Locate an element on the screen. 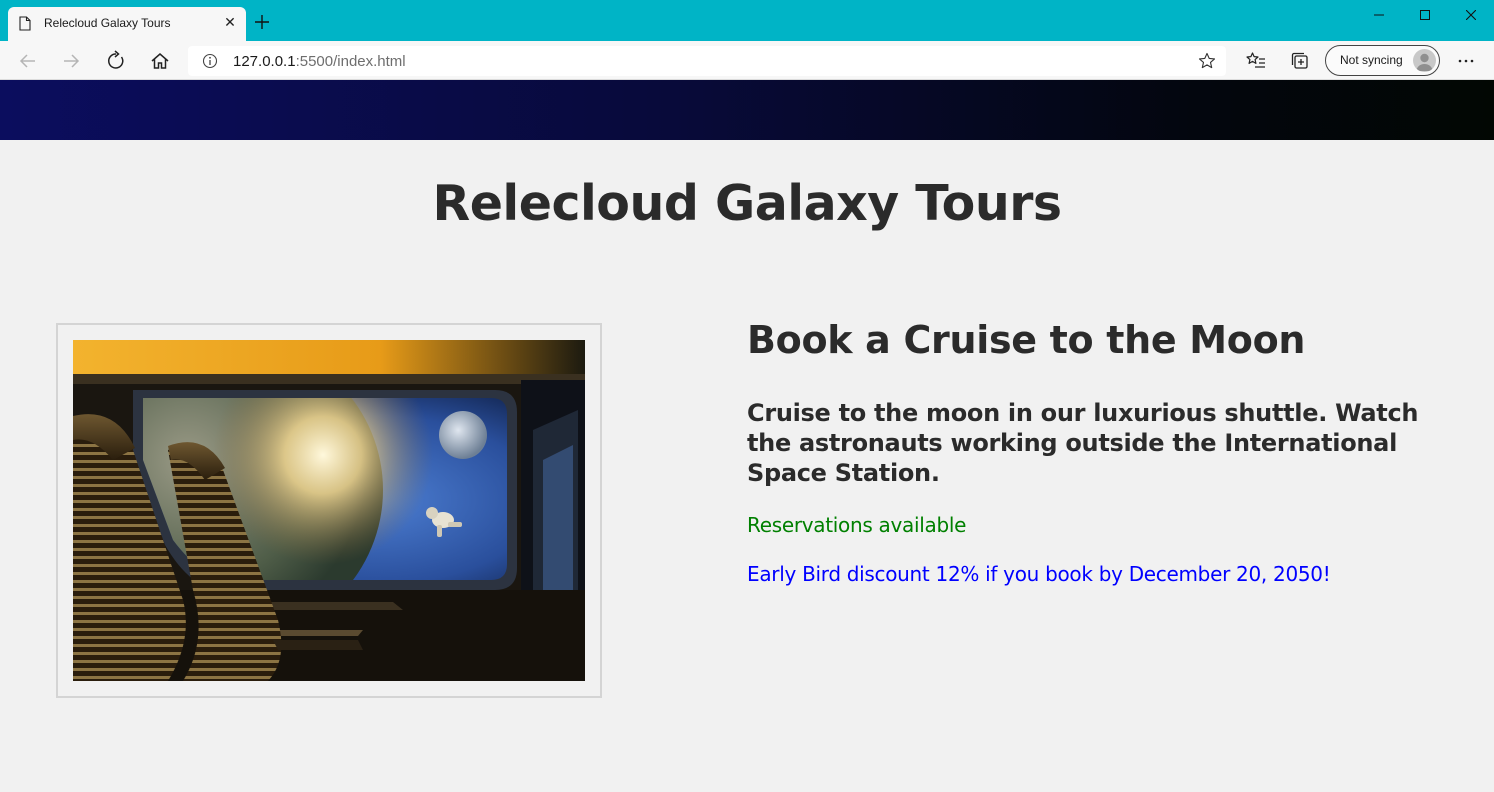  refresh-icon is located at coordinates (116, 59).